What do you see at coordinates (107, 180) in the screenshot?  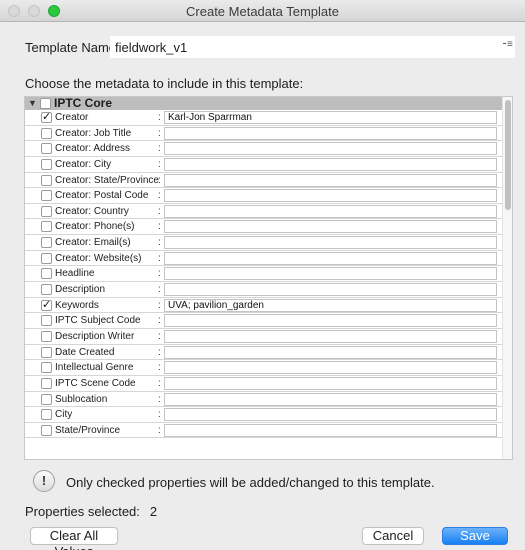 I see `field-label: Creator: State/Province` at bounding box center [107, 180].